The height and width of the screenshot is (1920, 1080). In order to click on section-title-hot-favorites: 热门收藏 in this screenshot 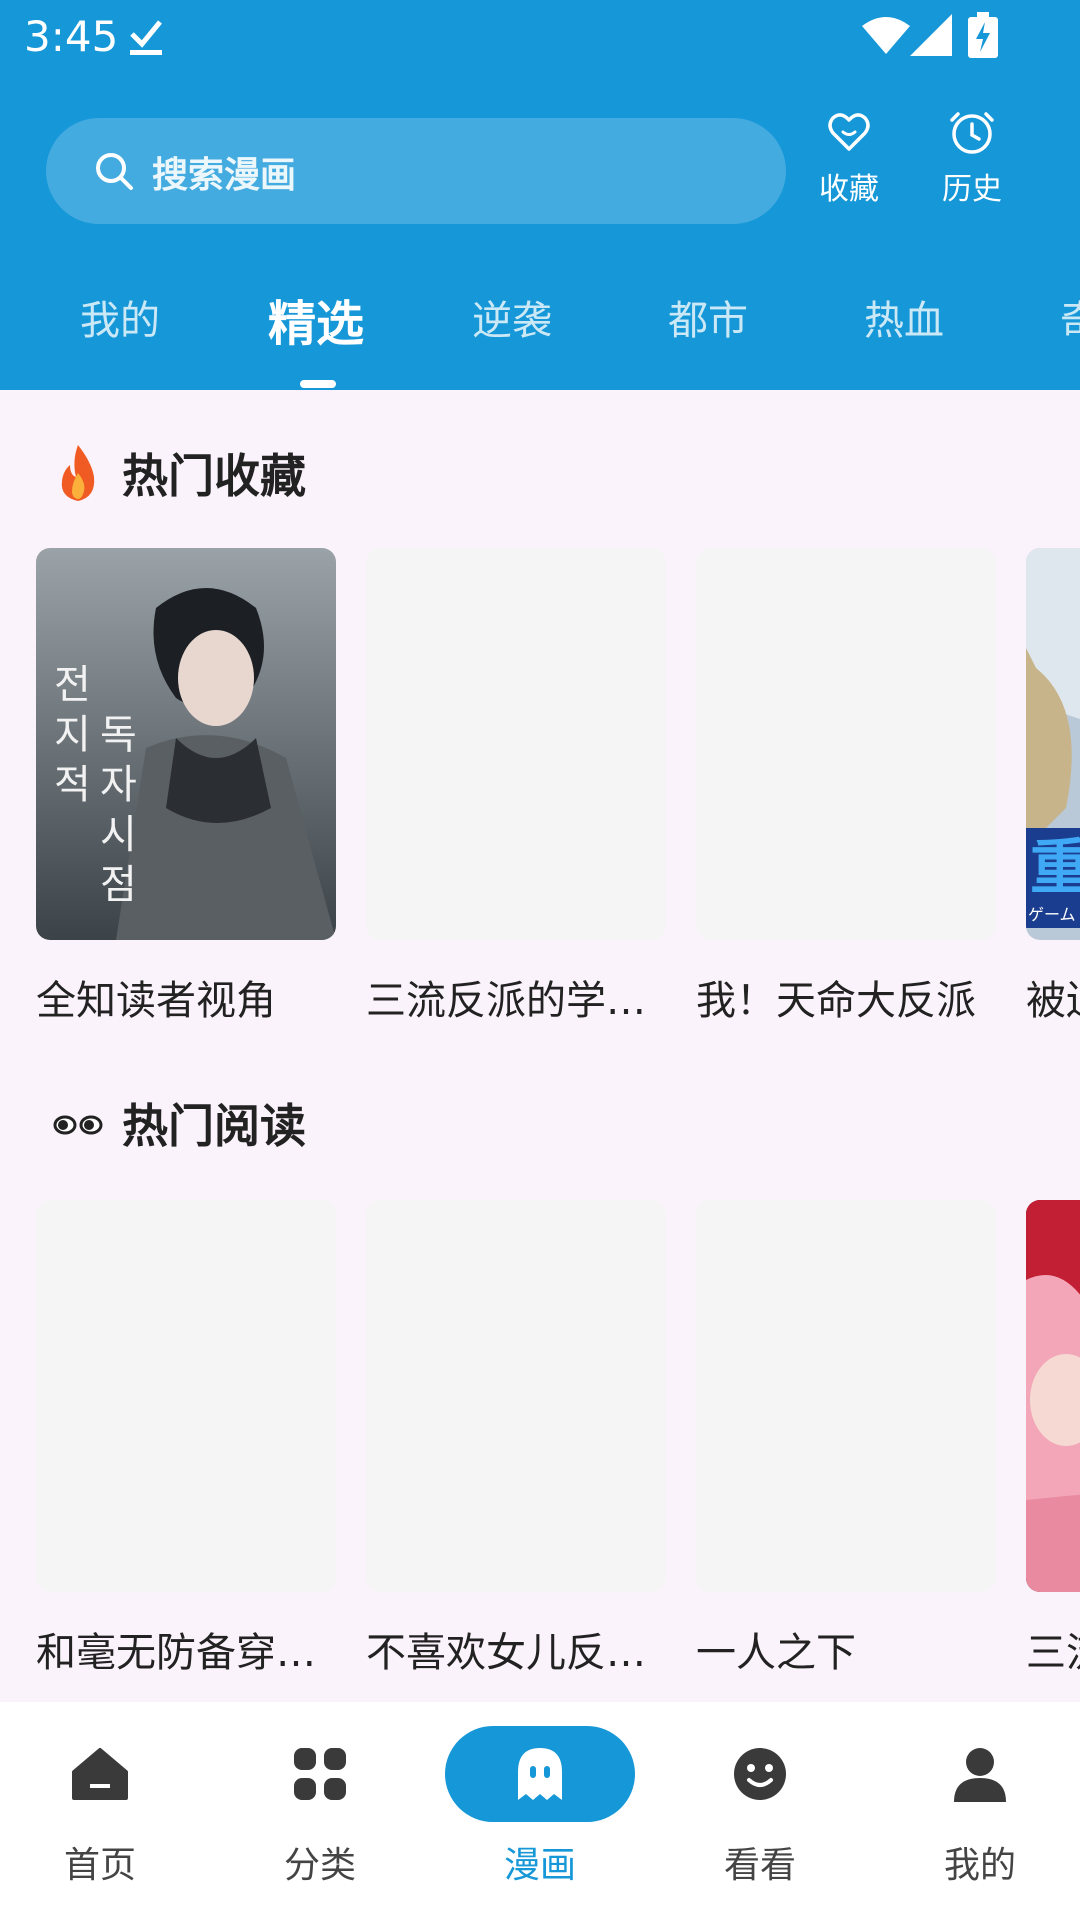, I will do `click(179, 473)`.